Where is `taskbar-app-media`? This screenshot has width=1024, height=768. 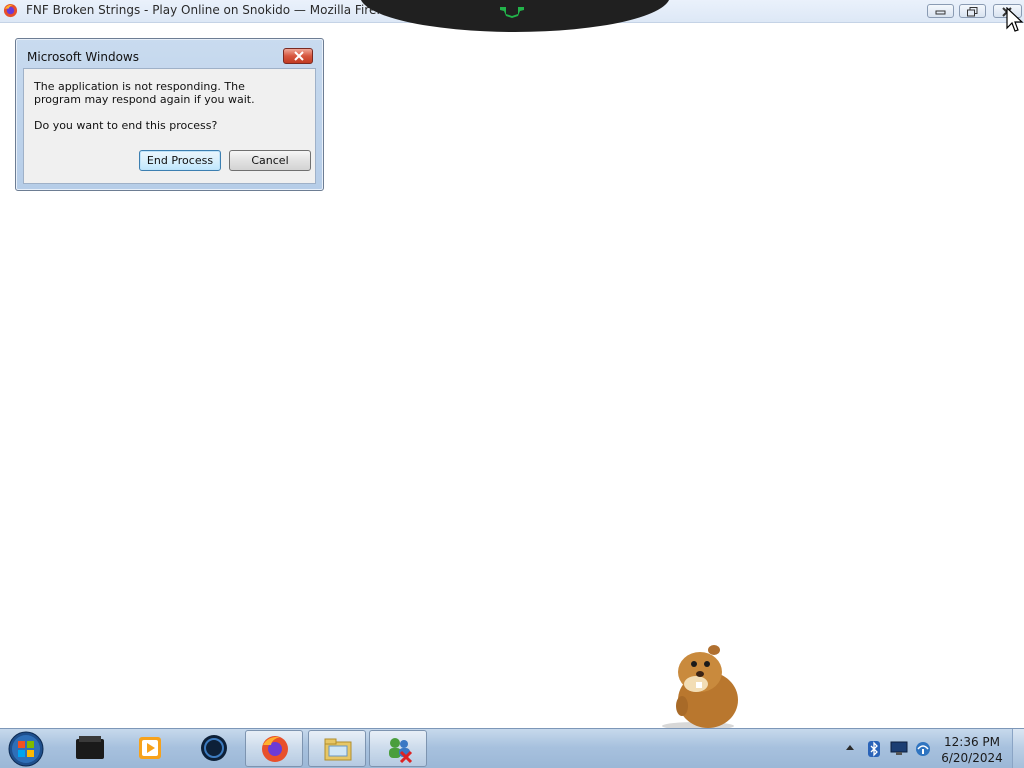
taskbar-app-media is located at coordinates (150, 748).